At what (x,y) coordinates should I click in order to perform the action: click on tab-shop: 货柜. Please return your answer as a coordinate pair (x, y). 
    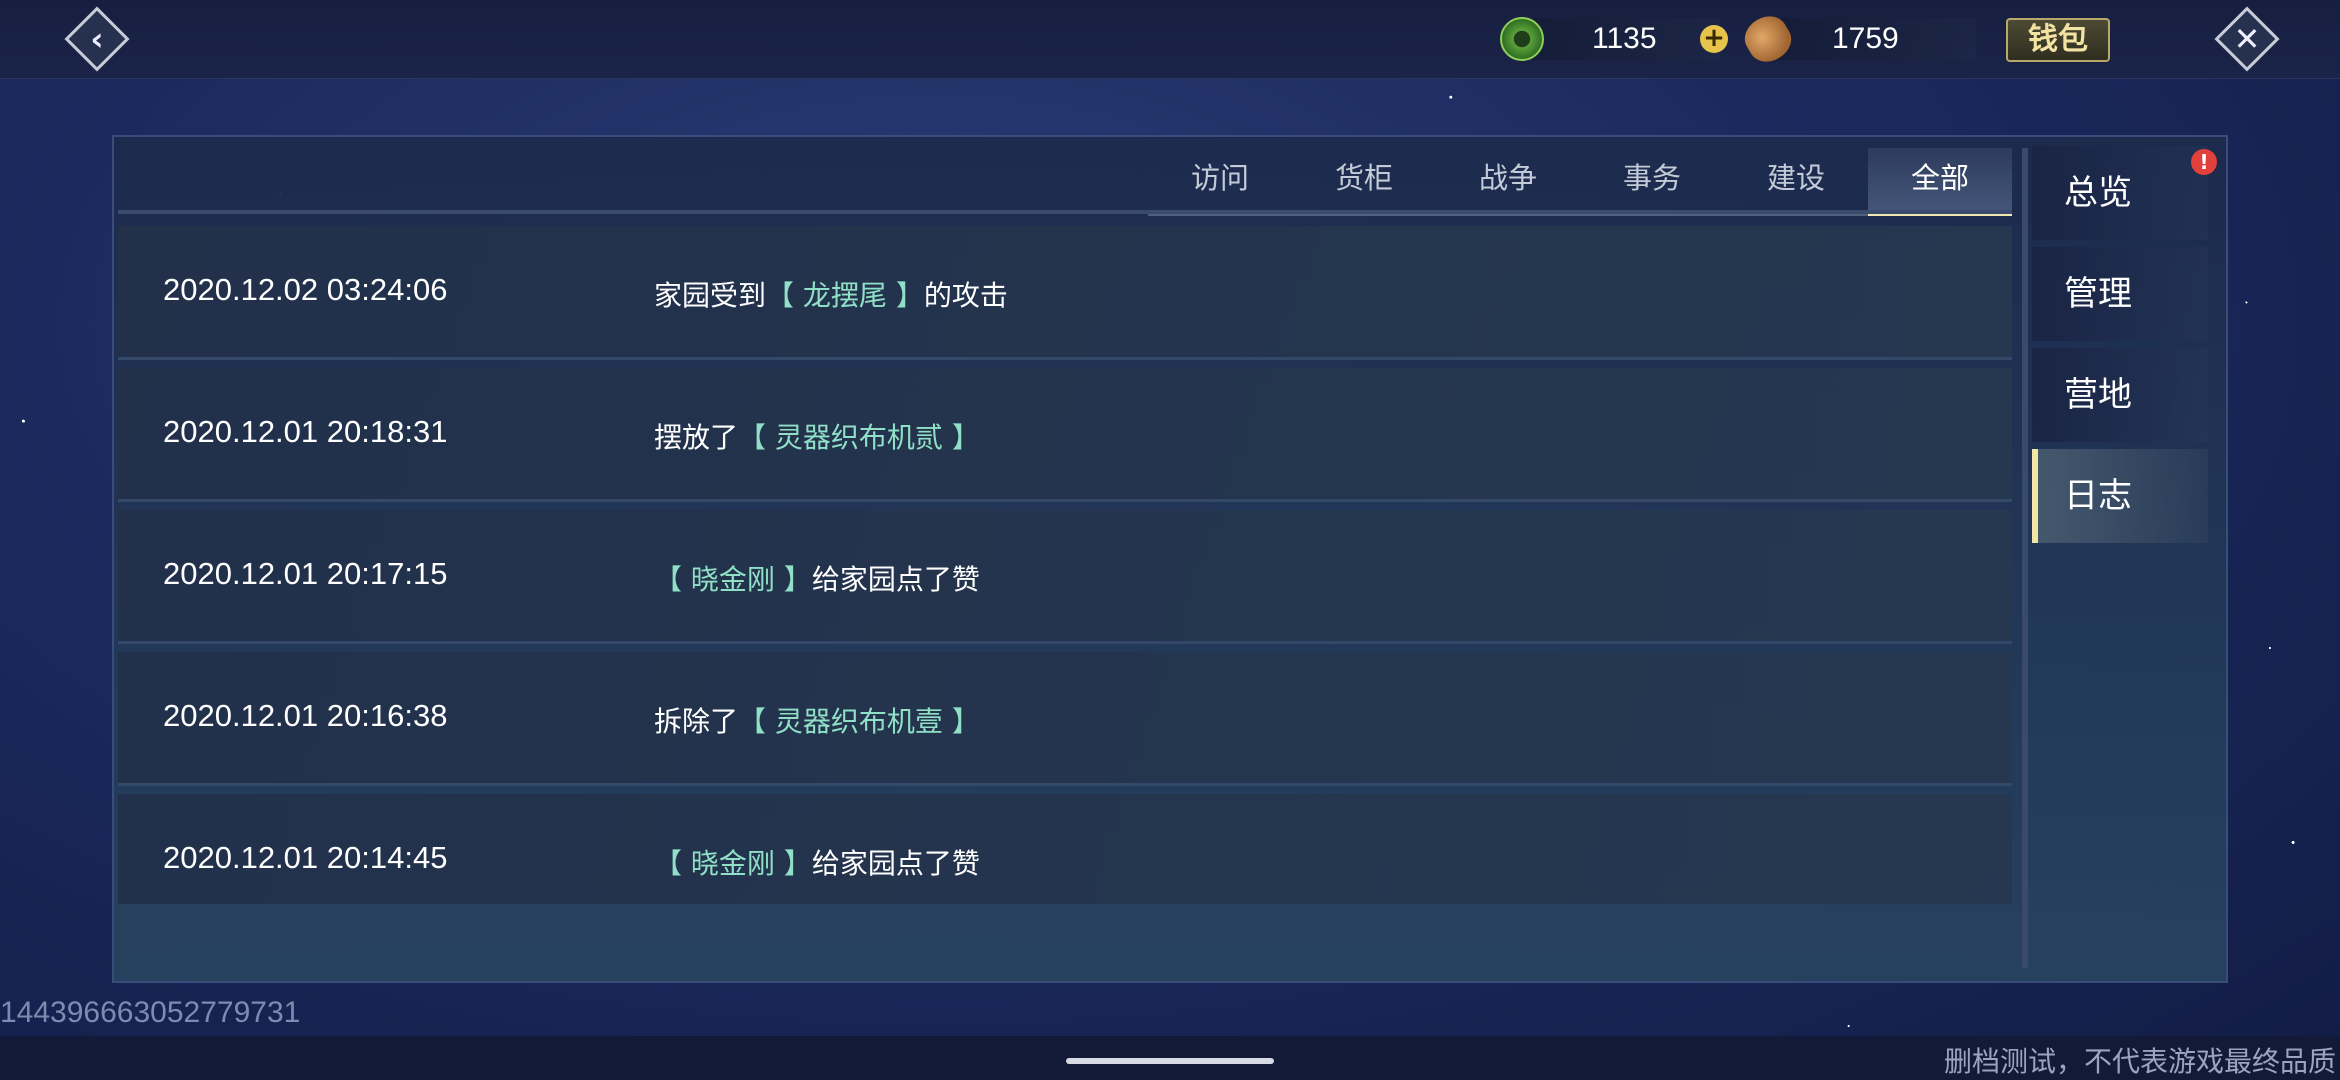
    Looking at the image, I should click on (1364, 182).